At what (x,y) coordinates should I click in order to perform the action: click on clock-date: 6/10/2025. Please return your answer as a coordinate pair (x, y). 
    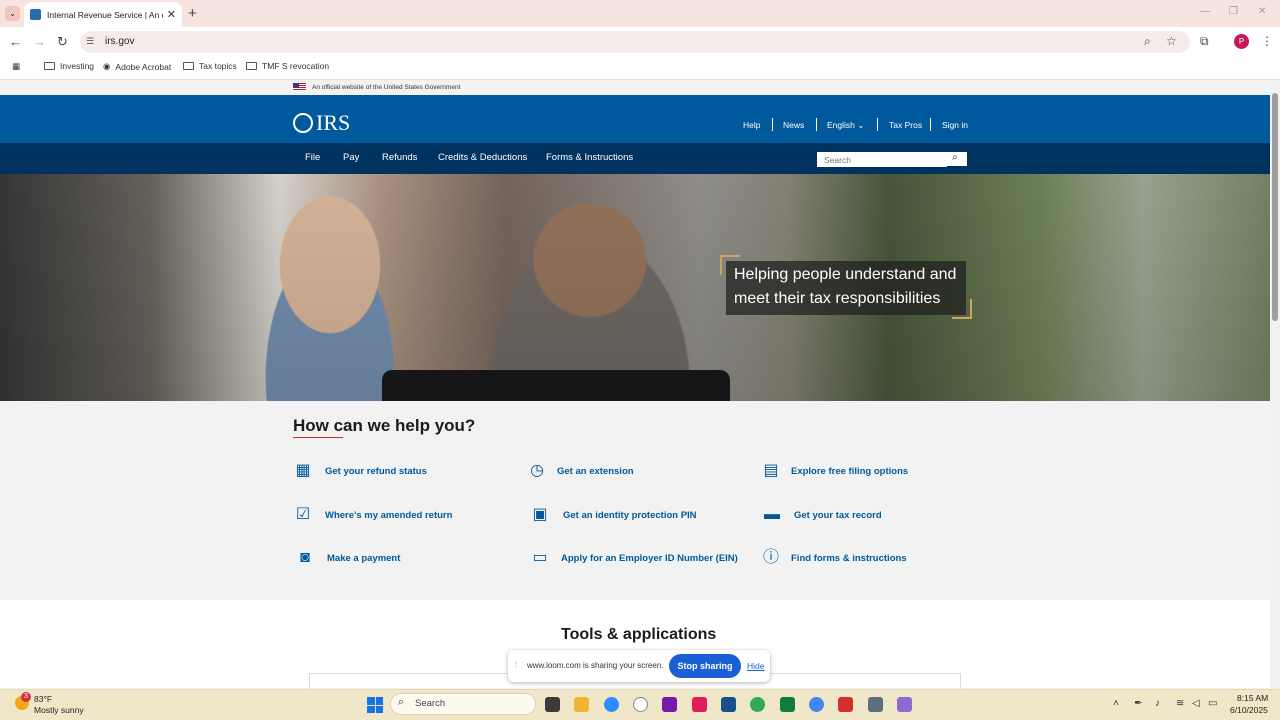
    Looking at the image, I should click on (1249, 710).